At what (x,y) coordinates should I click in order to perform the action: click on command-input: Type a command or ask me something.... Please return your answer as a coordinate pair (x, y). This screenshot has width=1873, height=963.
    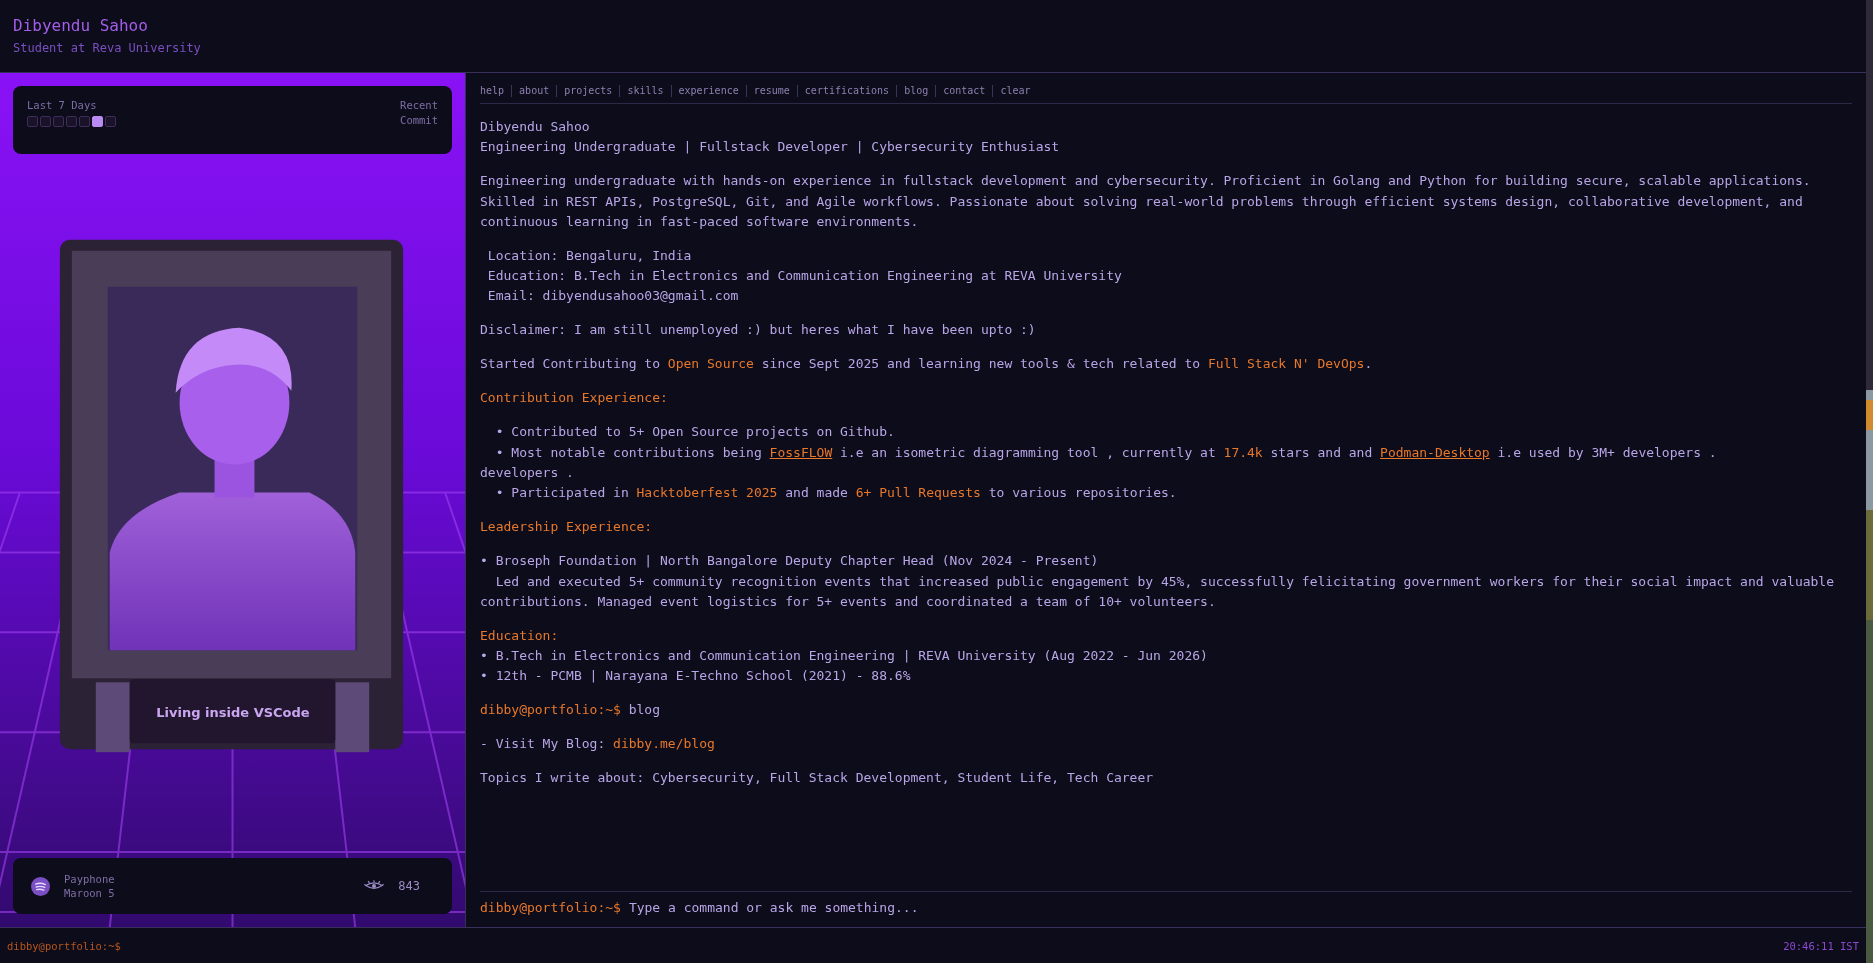
    Looking at the image, I should click on (1240, 907).